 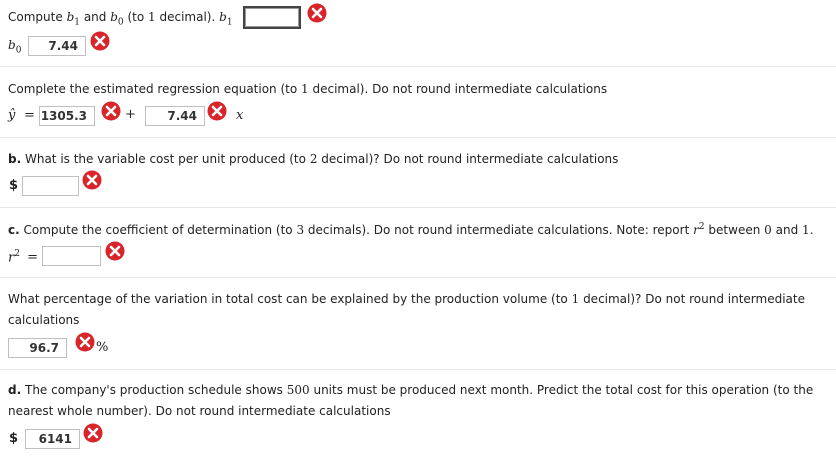 What do you see at coordinates (57, 46) in the screenshot?
I see `b0-input: 7.44` at bounding box center [57, 46].